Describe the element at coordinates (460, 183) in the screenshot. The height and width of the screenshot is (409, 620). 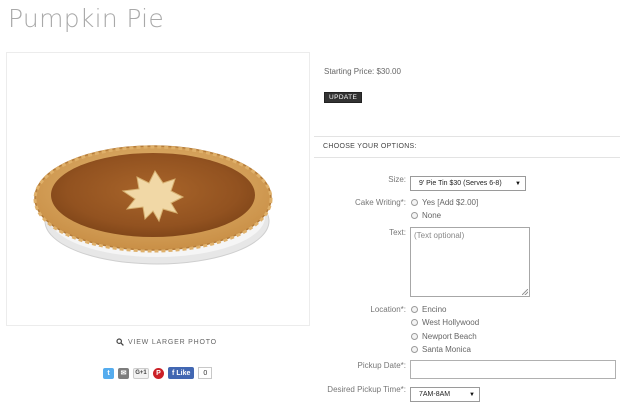
I see `size-select-value: 9' Pie Tin $30 (Serves 6-8)` at that location.